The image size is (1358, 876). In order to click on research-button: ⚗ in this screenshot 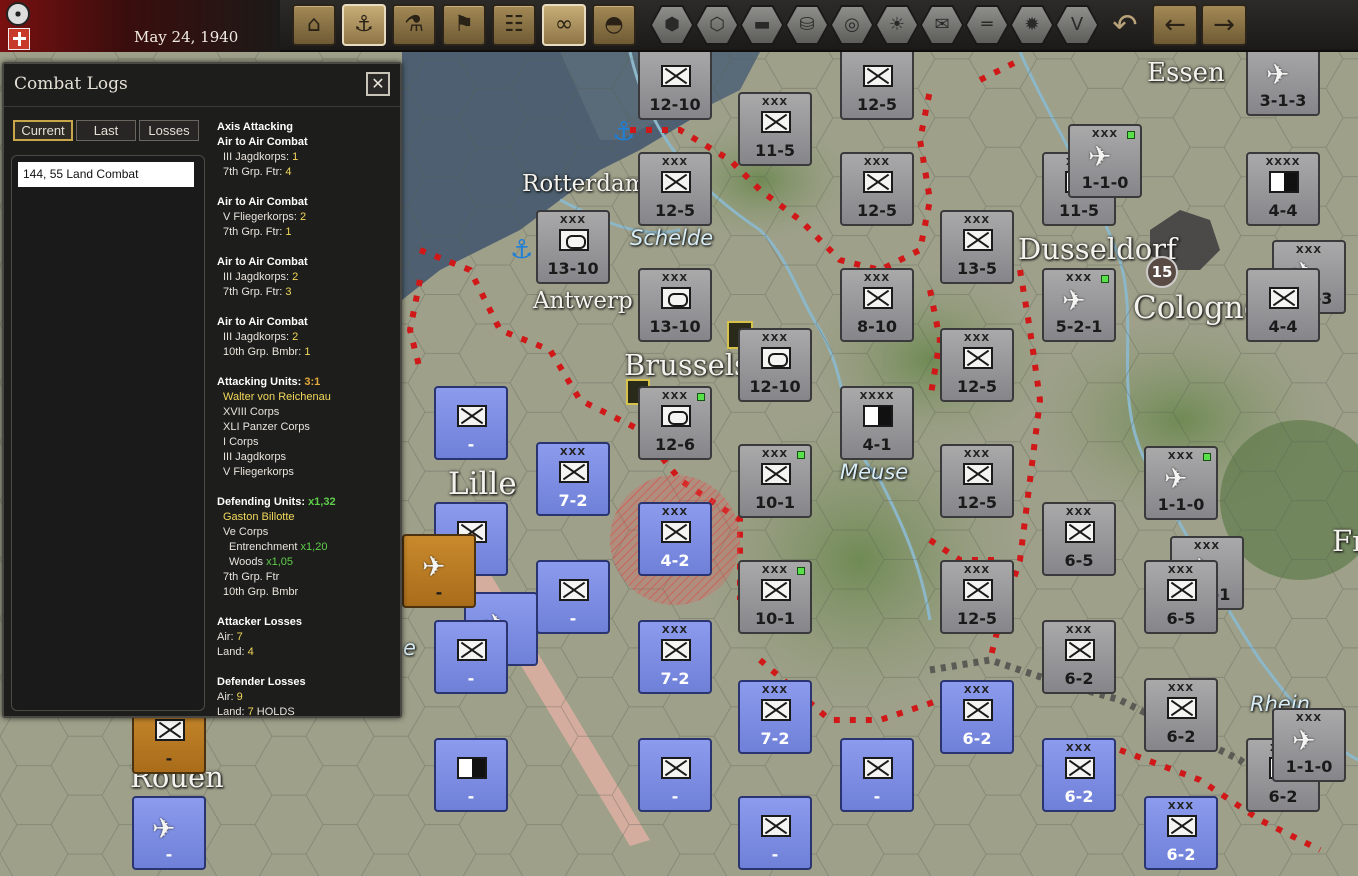, I will do `click(414, 25)`.